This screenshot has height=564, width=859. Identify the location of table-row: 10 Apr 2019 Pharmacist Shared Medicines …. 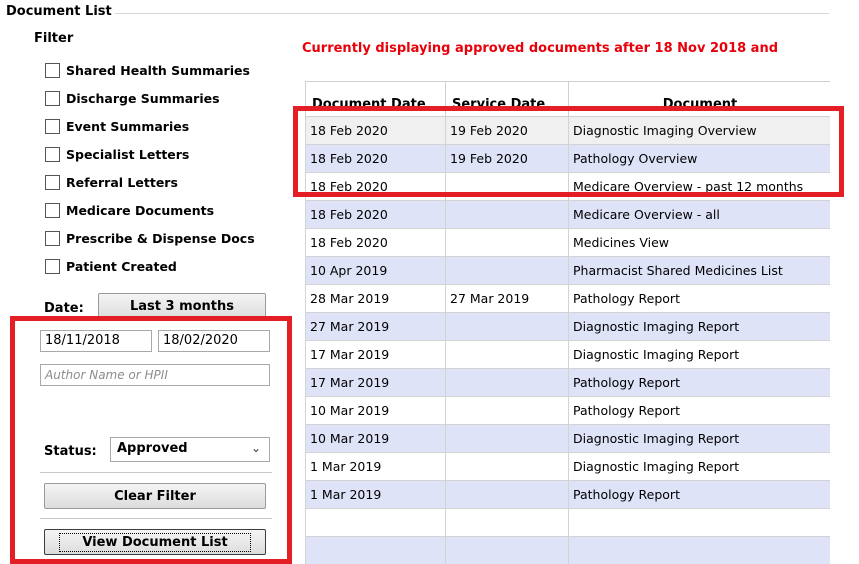
(567, 270).